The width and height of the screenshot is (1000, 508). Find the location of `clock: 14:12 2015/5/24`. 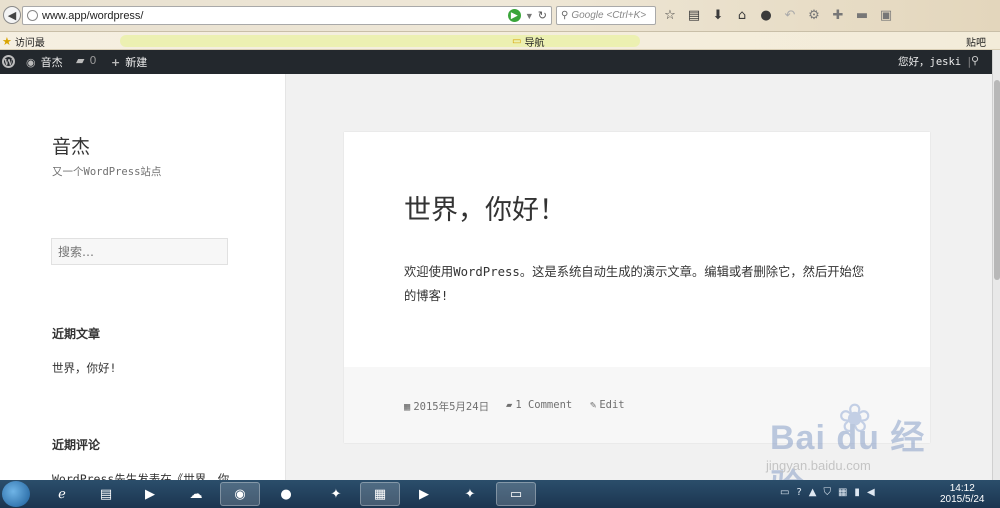

clock: 14:12 2015/5/24 is located at coordinates (962, 494).